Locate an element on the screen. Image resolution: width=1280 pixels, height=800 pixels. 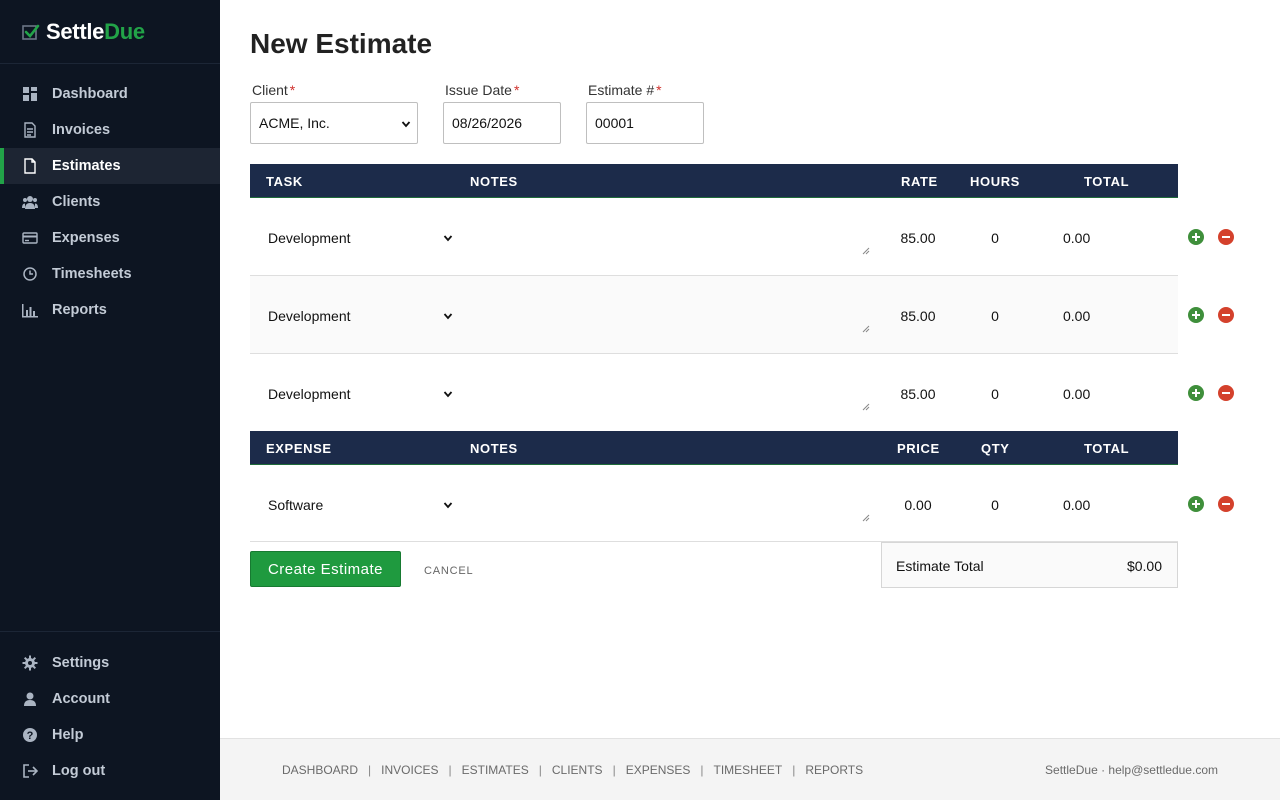
sidebar-item-reports: Reports is located at coordinates (110, 310).